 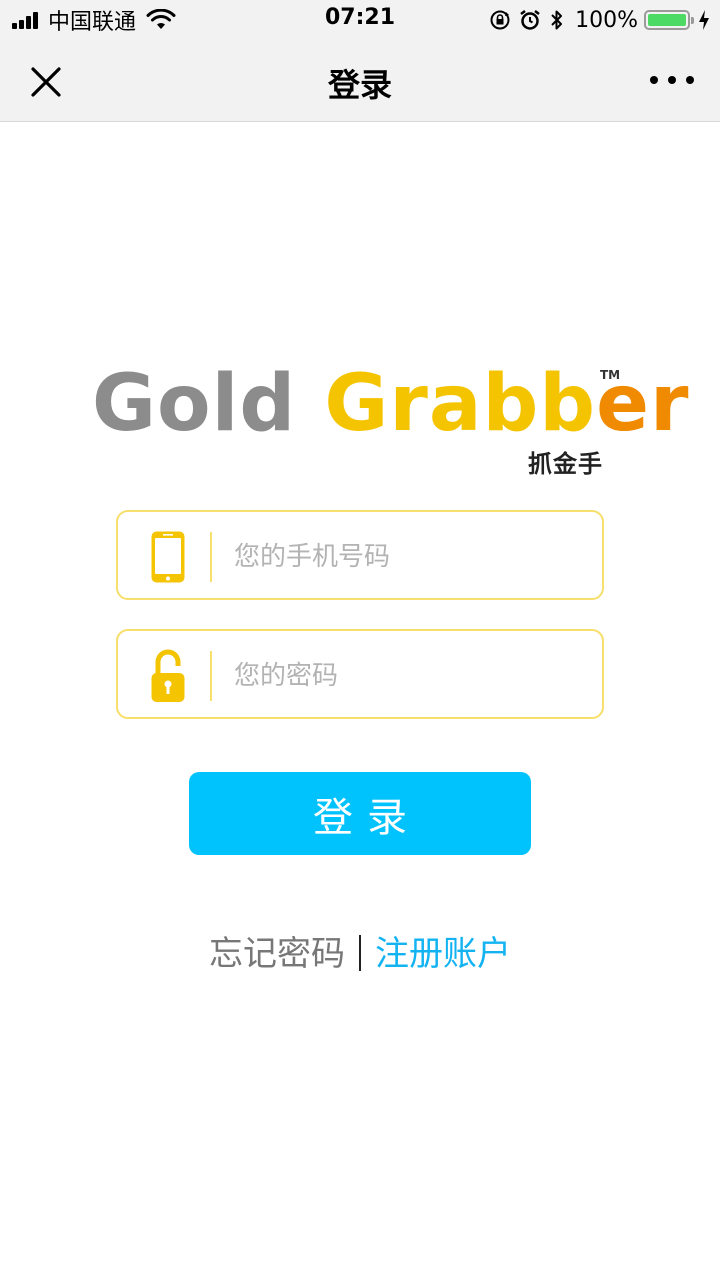 I want to click on more-icon, so click(x=654, y=80).